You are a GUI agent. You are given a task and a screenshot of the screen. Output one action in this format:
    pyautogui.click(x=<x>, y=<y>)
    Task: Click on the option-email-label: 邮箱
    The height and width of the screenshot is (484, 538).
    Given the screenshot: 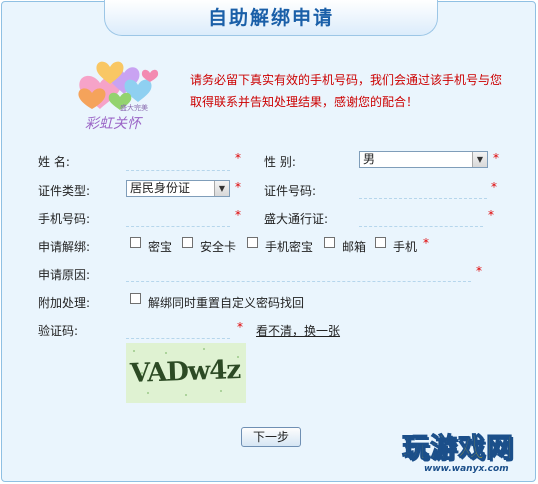 What is the action you would take?
    pyautogui.click(x=354, y=247)
    